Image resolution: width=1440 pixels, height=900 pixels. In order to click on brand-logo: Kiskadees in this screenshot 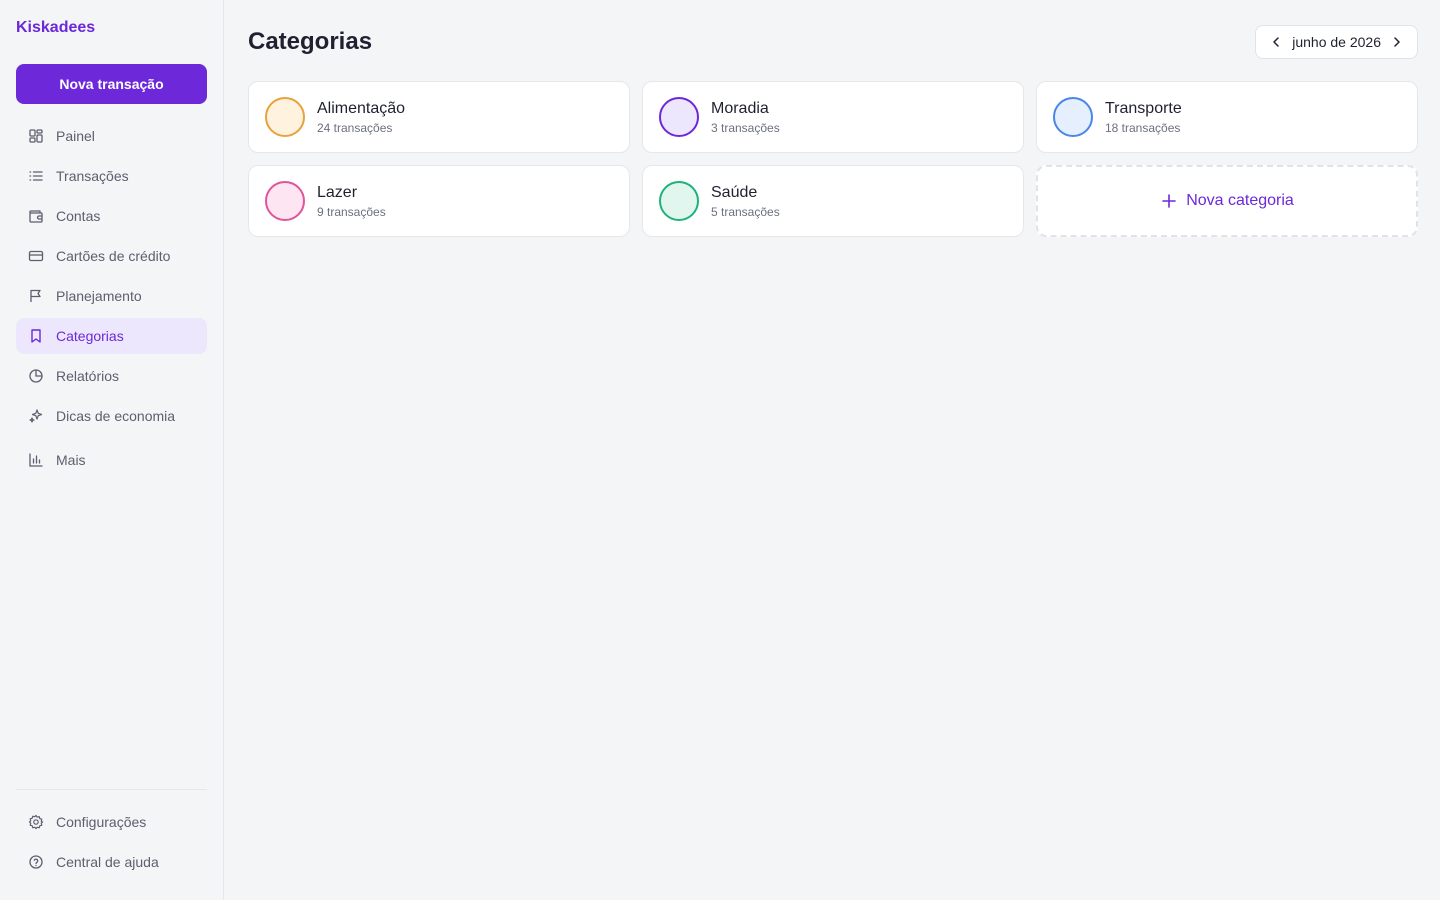, I will do `click(111, 28)`.